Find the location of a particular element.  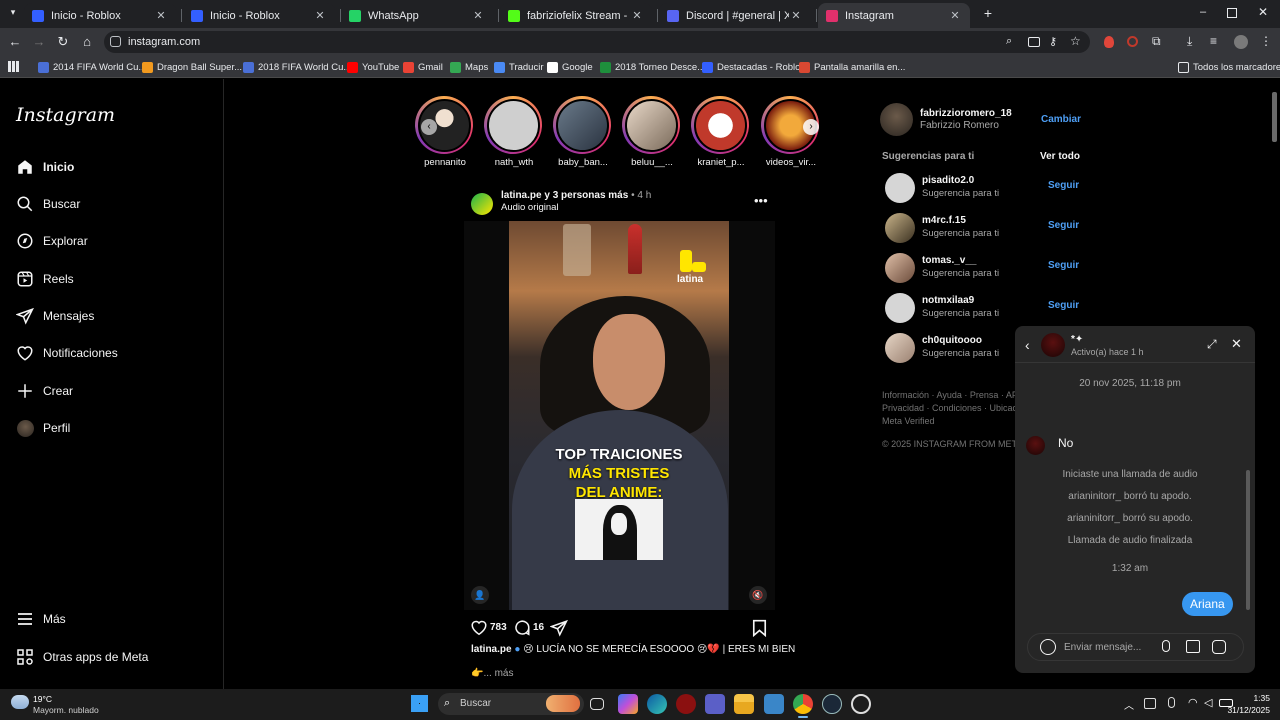

steam-icon is located at coordinates (832, 704).